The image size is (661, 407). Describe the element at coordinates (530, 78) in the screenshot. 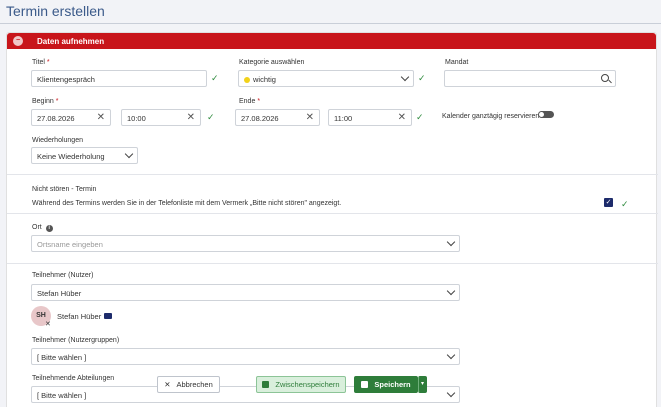

I see `mandat-search-input` at that location.